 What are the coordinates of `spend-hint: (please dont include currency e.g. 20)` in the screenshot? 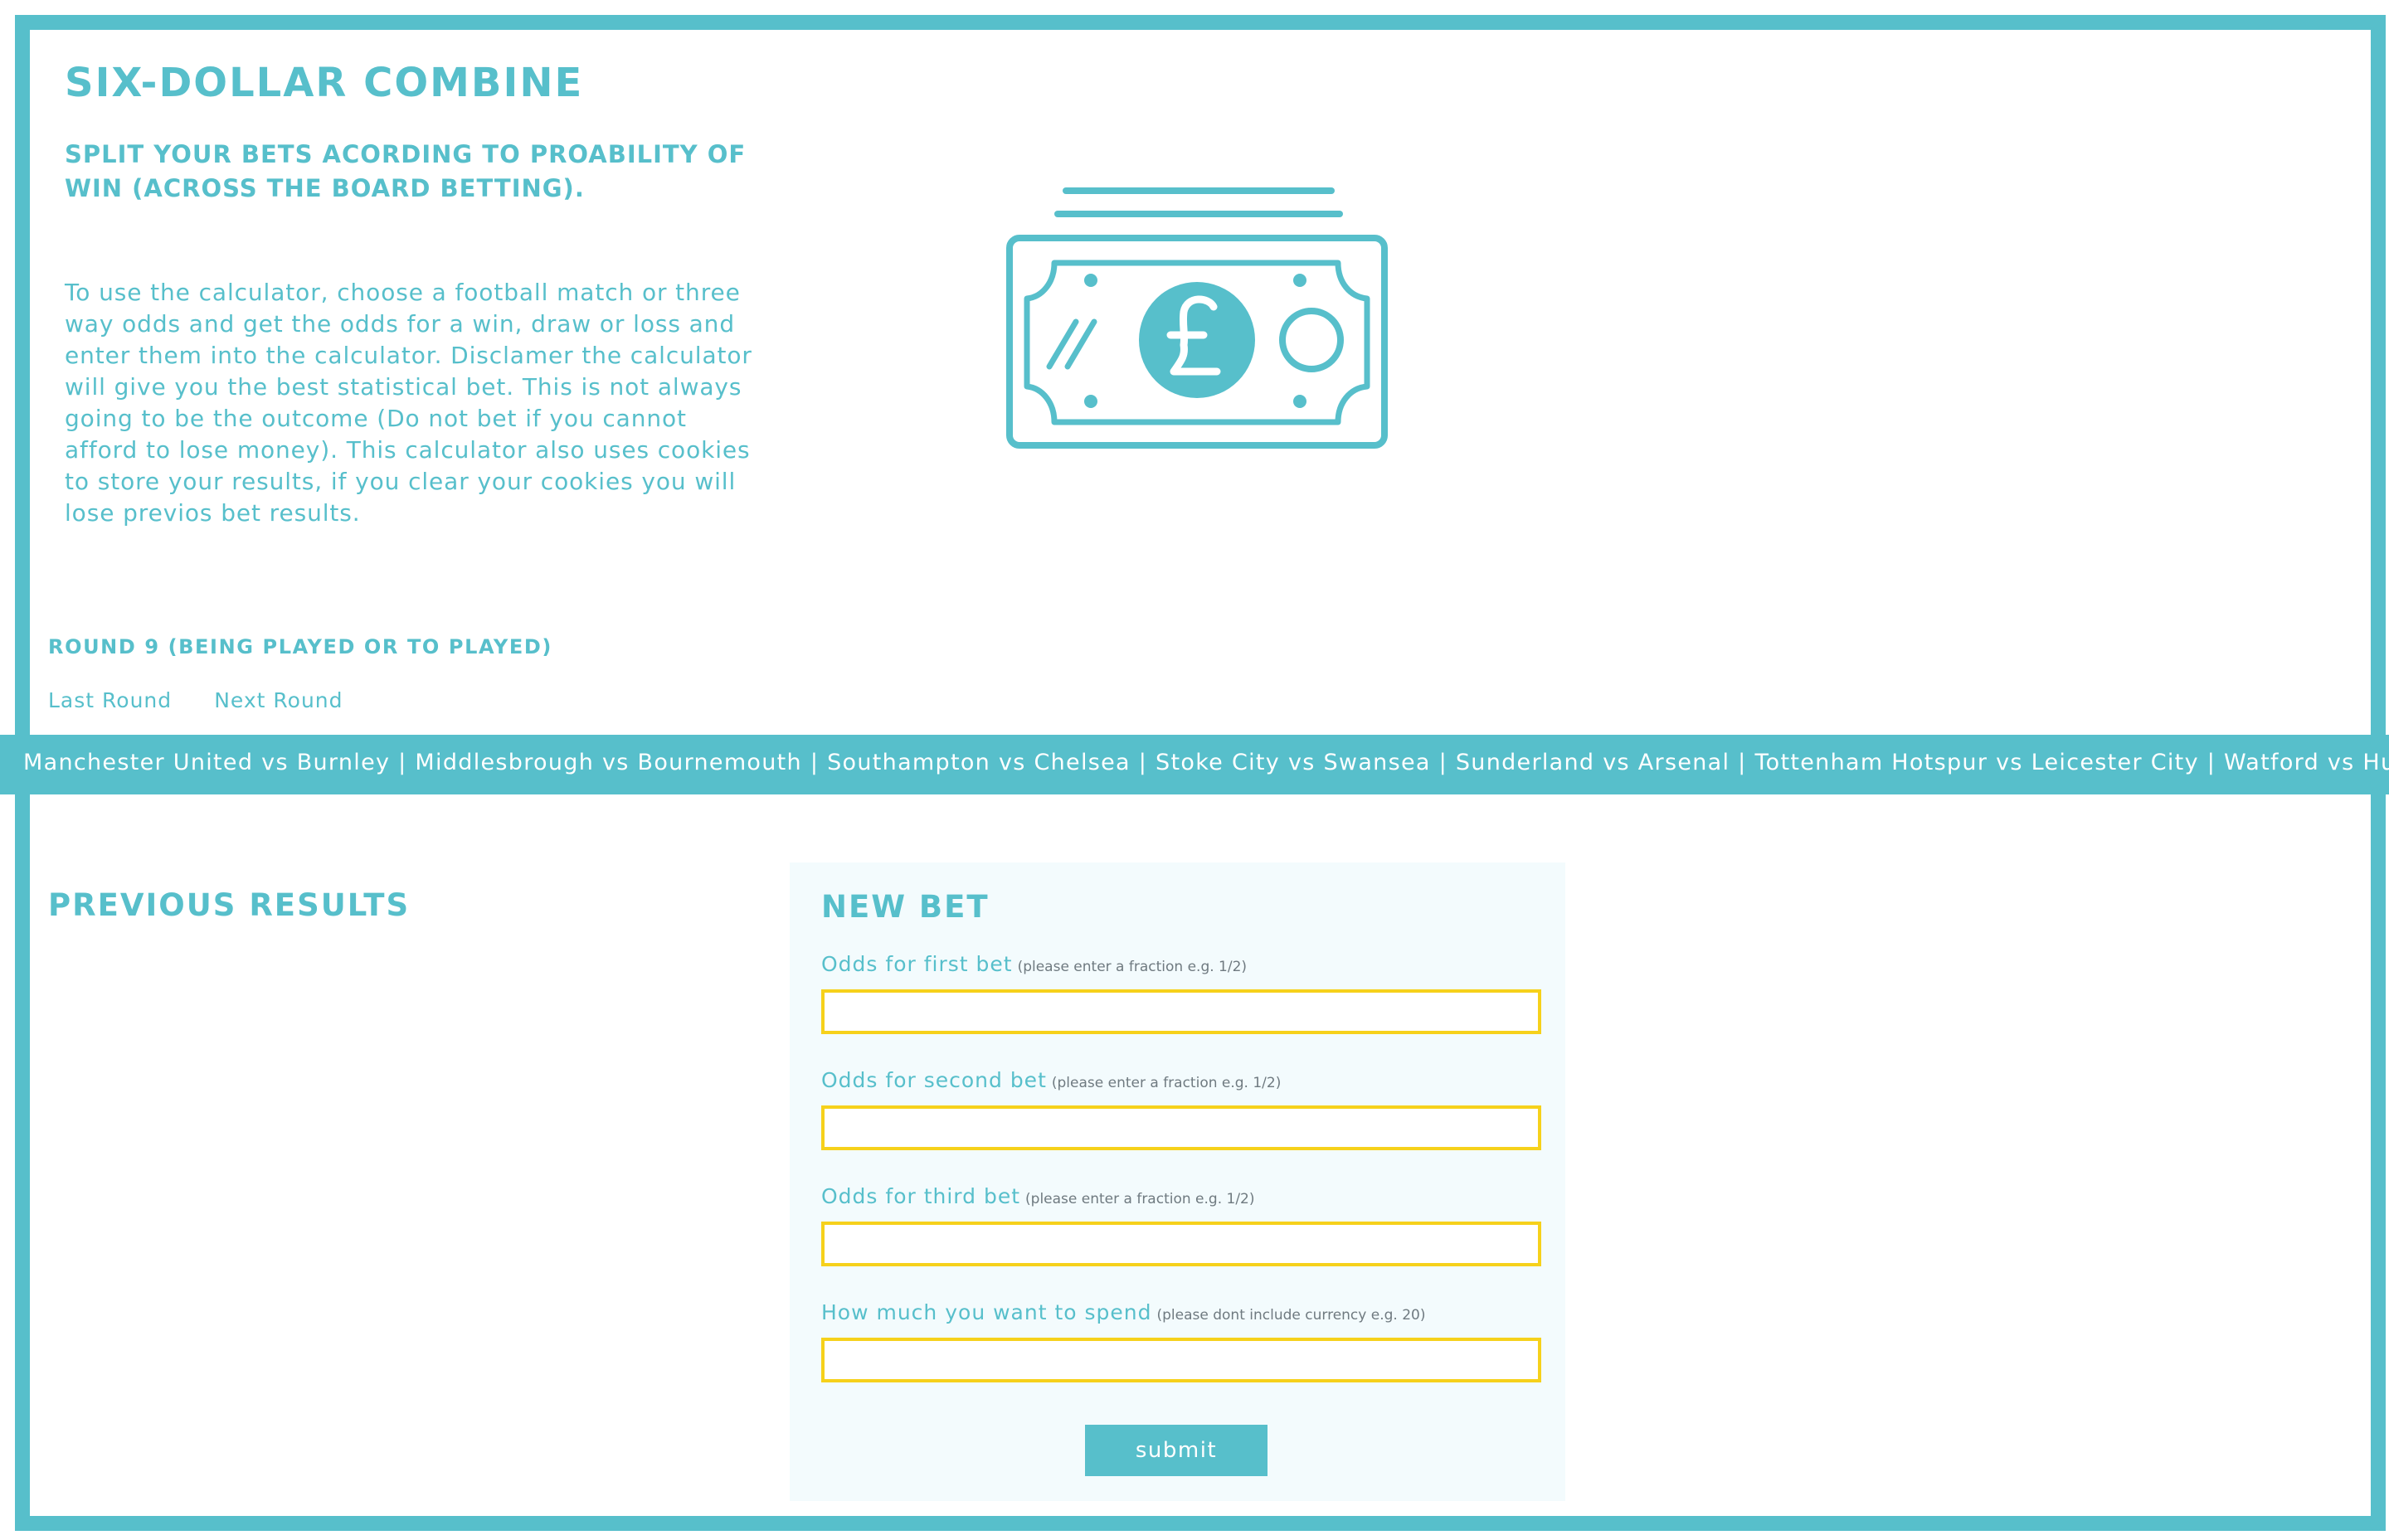 It's located at (1291, 1315).